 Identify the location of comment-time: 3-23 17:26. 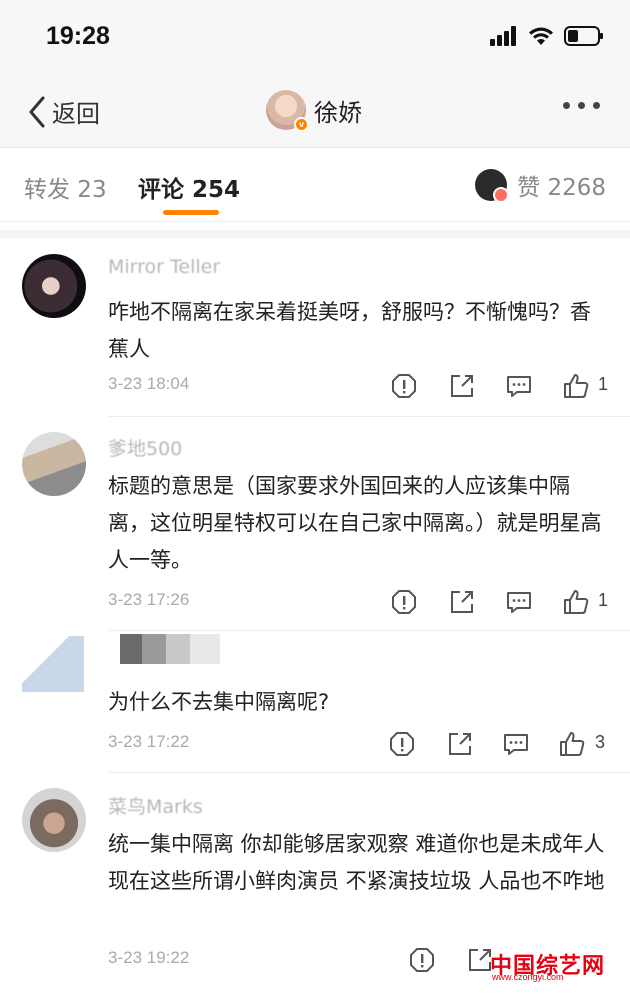
(149, 599).